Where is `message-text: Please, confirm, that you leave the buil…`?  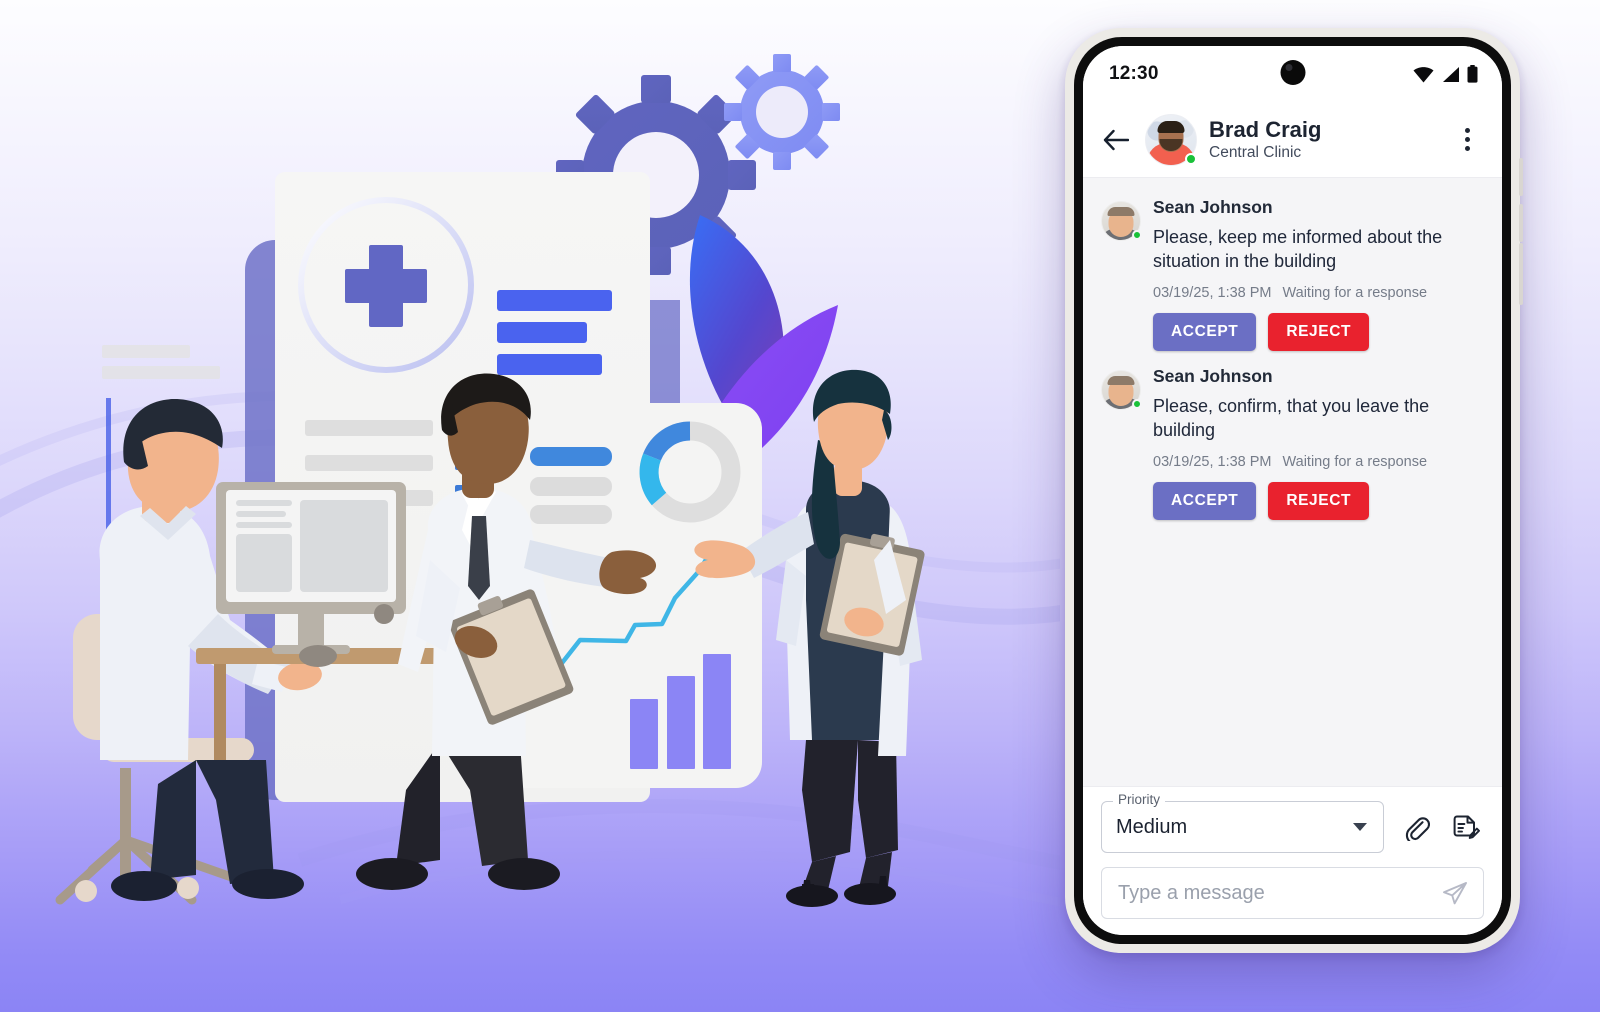 message-text: Please, confirm, that you leave the buil… is located at coordinates (1291, 418).